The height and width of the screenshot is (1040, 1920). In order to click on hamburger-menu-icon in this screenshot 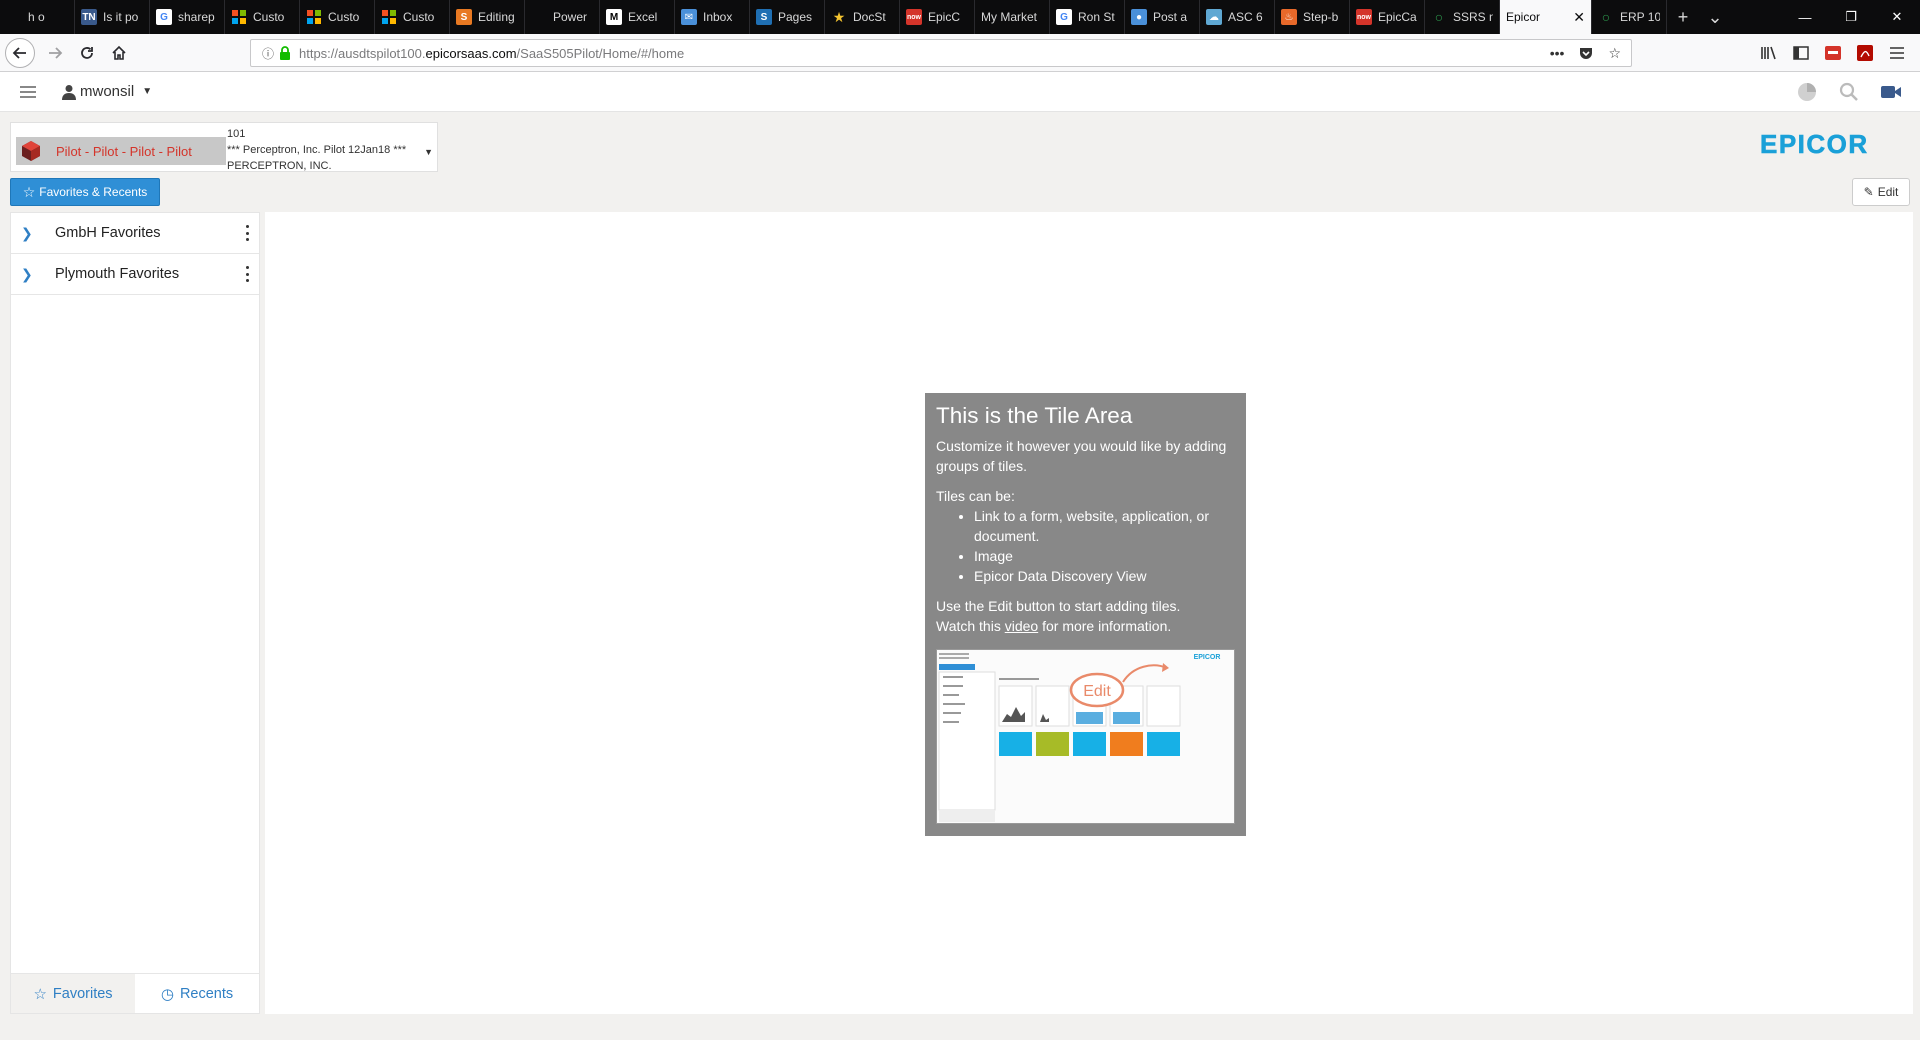, I will do `click(28, 91)`.